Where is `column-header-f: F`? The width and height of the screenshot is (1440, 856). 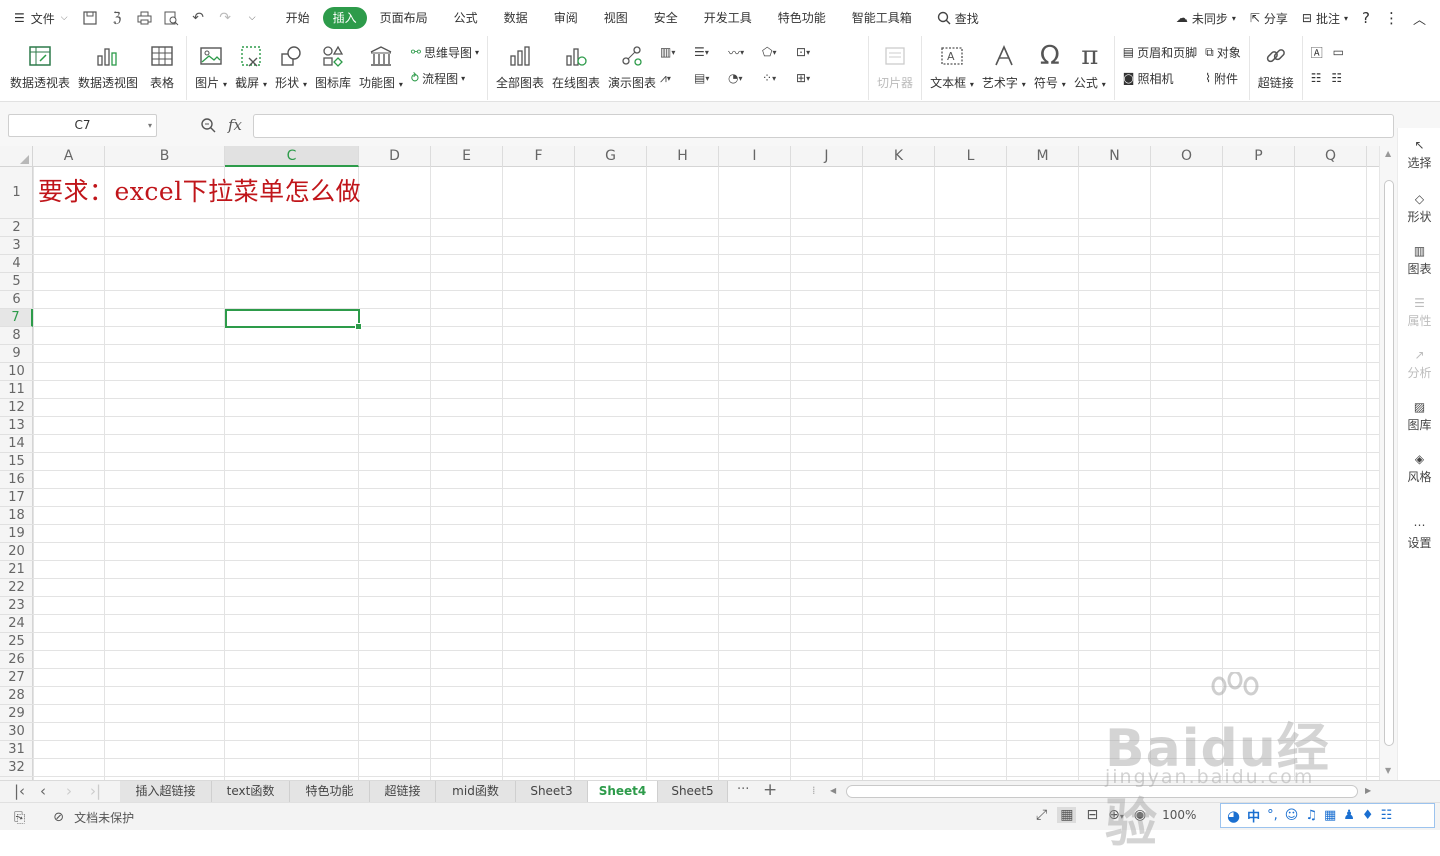
column-header-f: F is located at coordinates (539, 156).